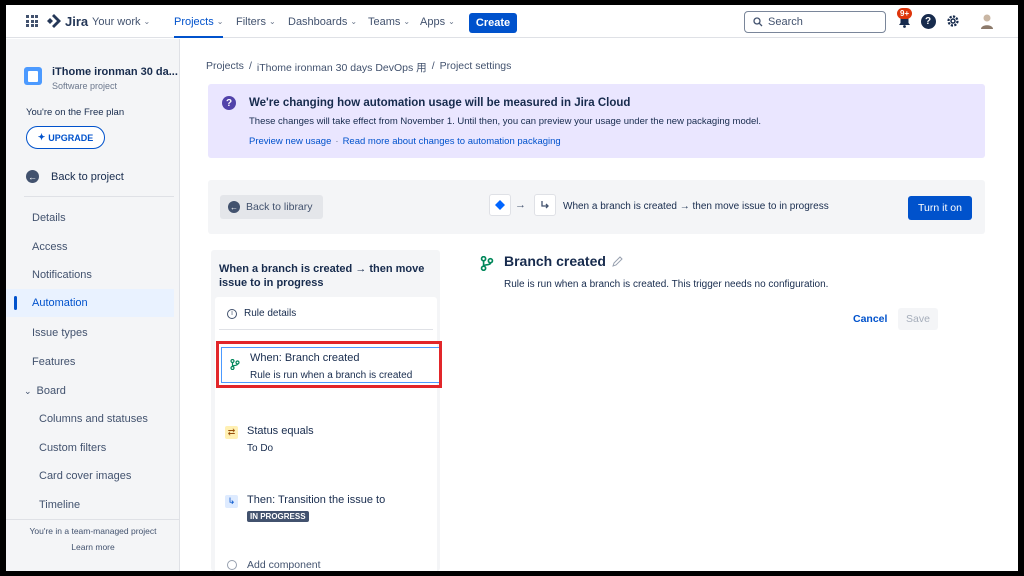  What do you see at coordinates (85, 86) in the screenshot?
I see `project-type: Software project` at bounding box center [85, 86].